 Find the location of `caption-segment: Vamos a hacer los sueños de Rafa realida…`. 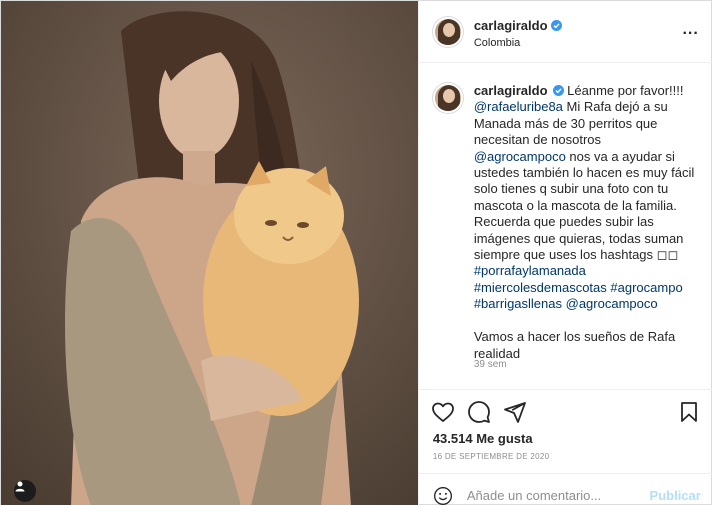

caption-segment: Vamos a hacer los sueños de Rafa realida… is located at coordinates (574, 345).